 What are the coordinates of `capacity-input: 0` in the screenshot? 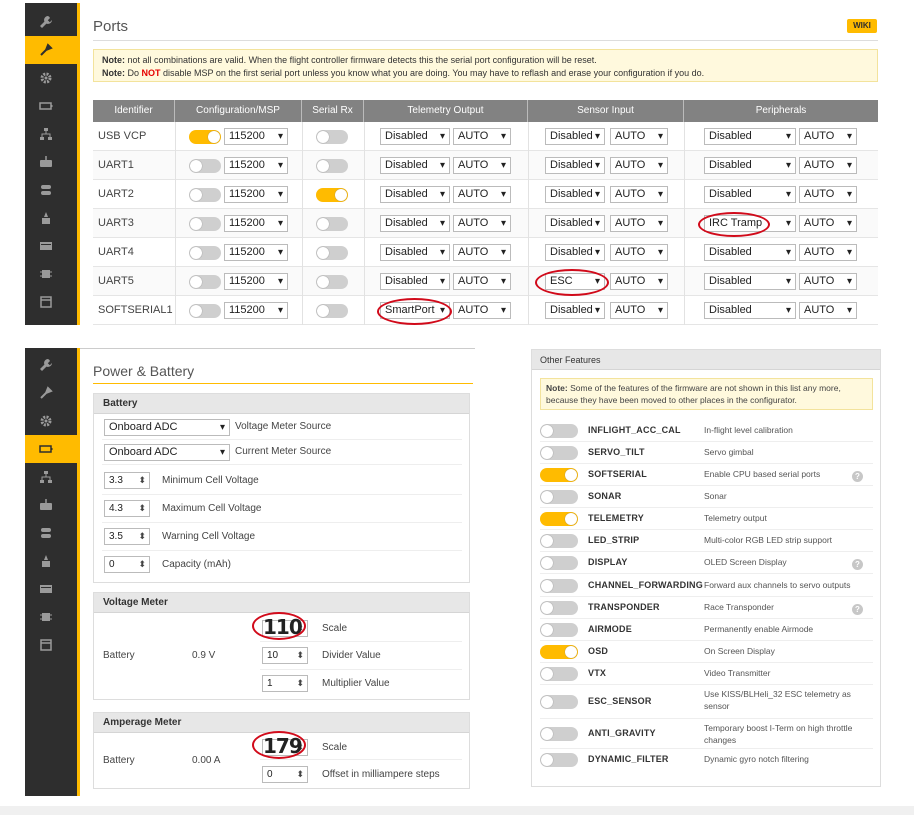 It's located at (127, 564).